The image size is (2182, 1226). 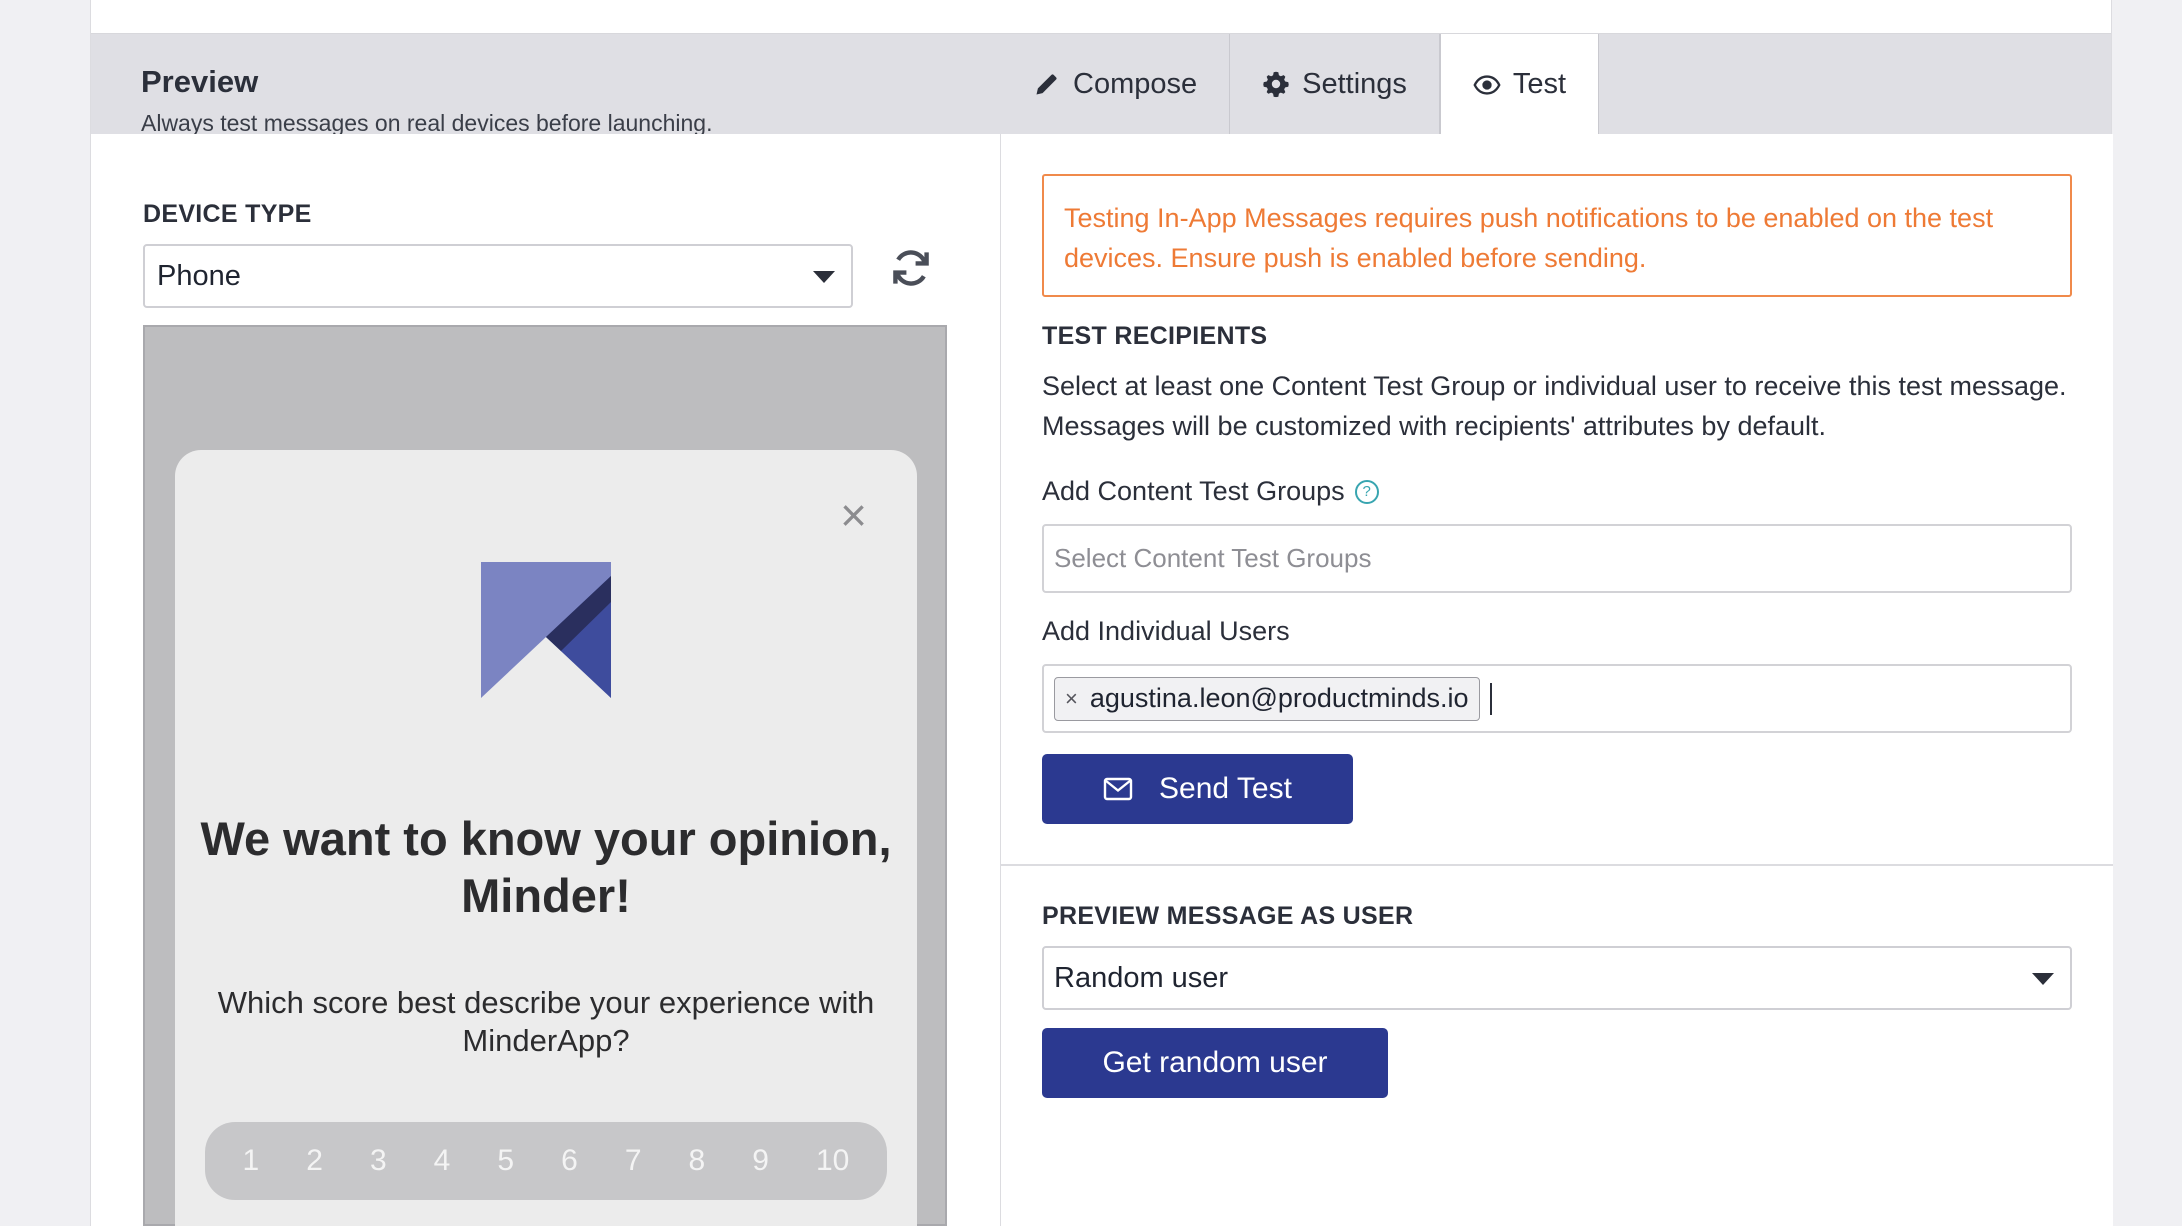 What do you see at coordinates (1101, 17) in the screenshot?
I see `top-strip` at bounding box center [1101, 17].